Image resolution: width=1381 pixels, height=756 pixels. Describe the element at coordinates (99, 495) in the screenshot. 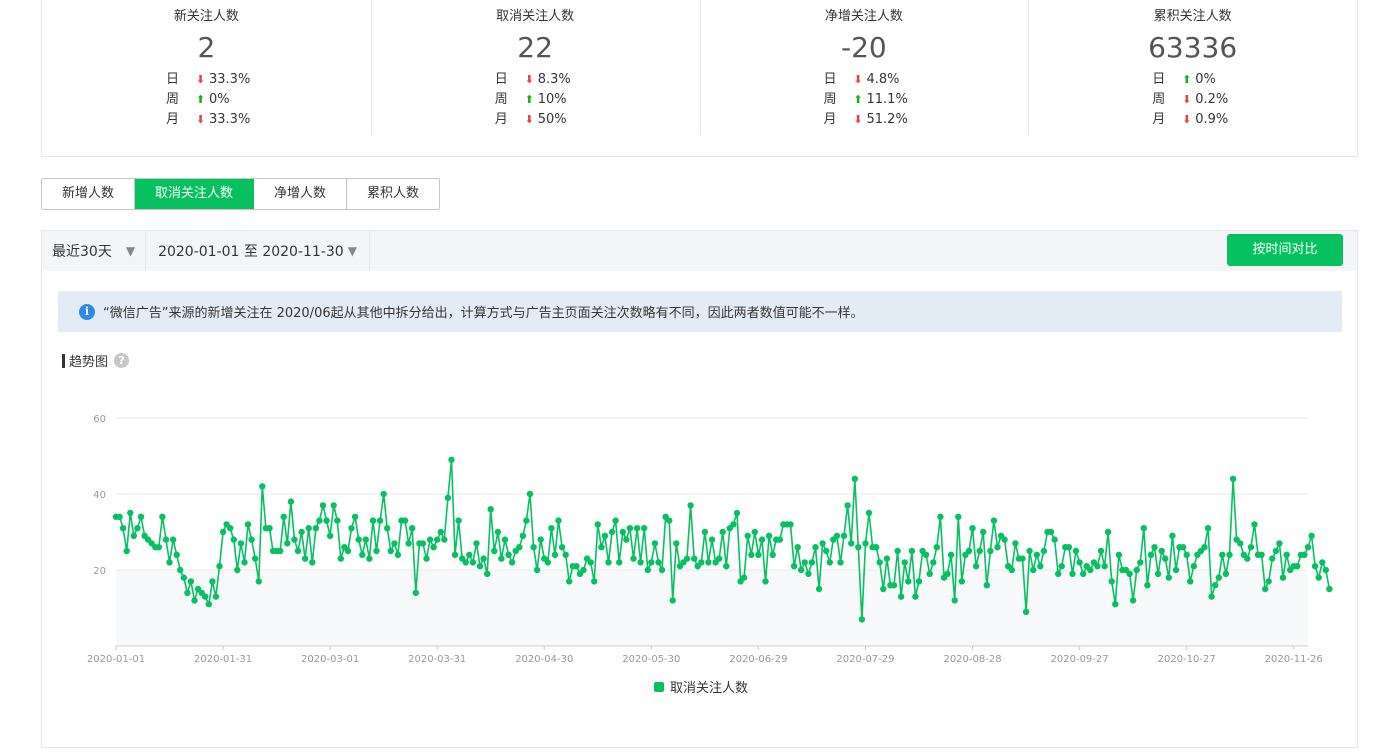

I see `y-tick-label: 40` at that location.